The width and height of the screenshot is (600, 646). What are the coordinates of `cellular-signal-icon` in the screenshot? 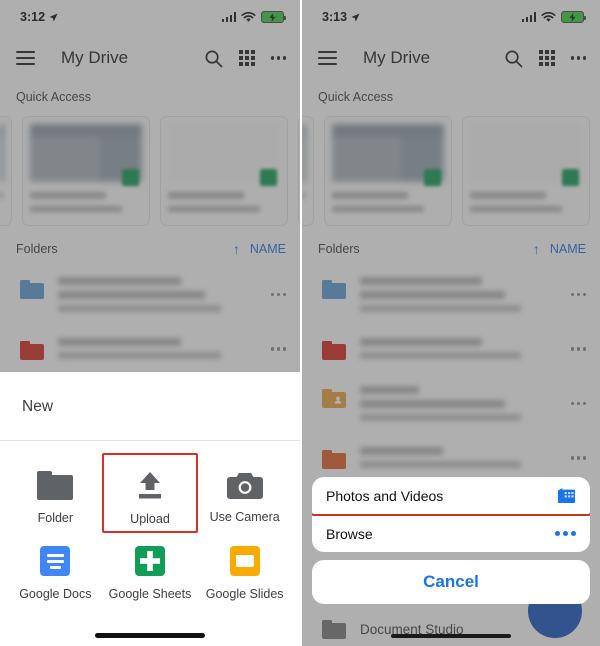 It's located at (228, 17).